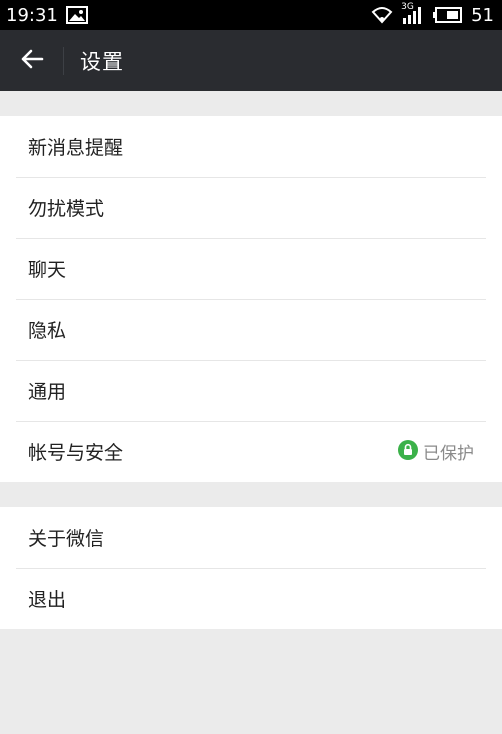 The width and height of the screenshot is (502, 734). Describe the element at coordinates (102, 61) in the screenshot. I see `page-title: 设置` at that location.